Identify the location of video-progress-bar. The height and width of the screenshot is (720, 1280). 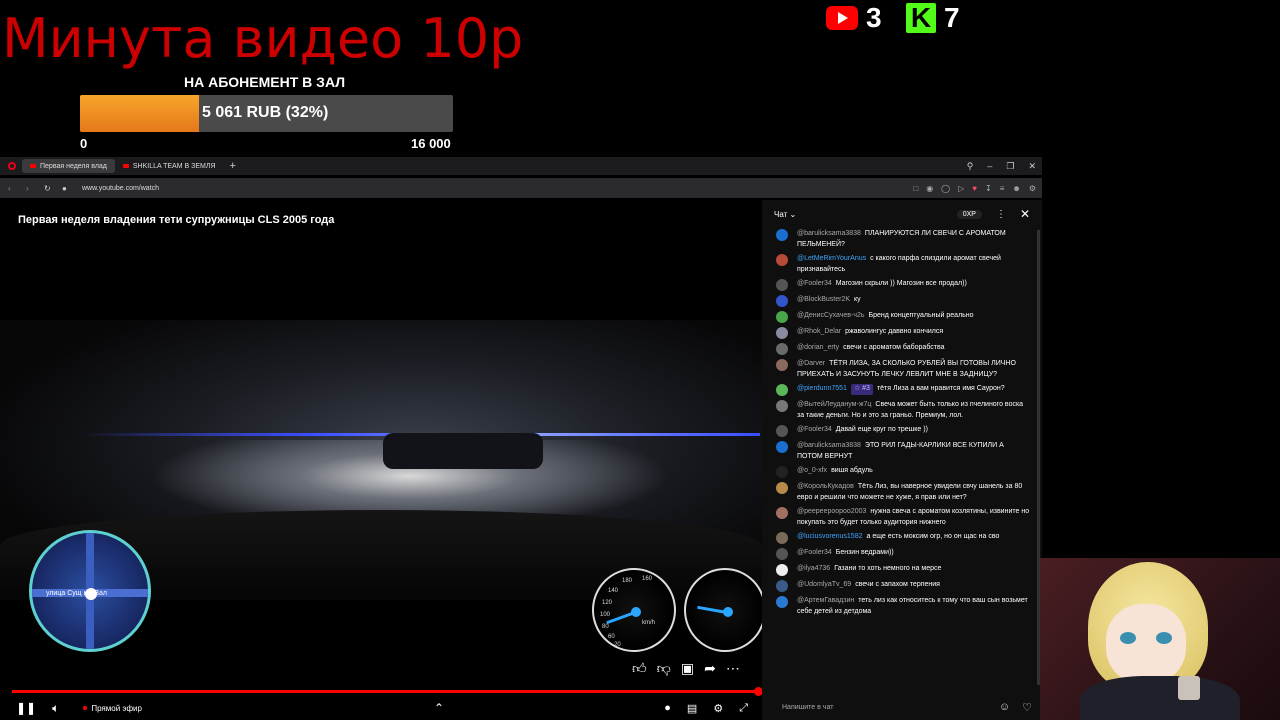
(385, 691).